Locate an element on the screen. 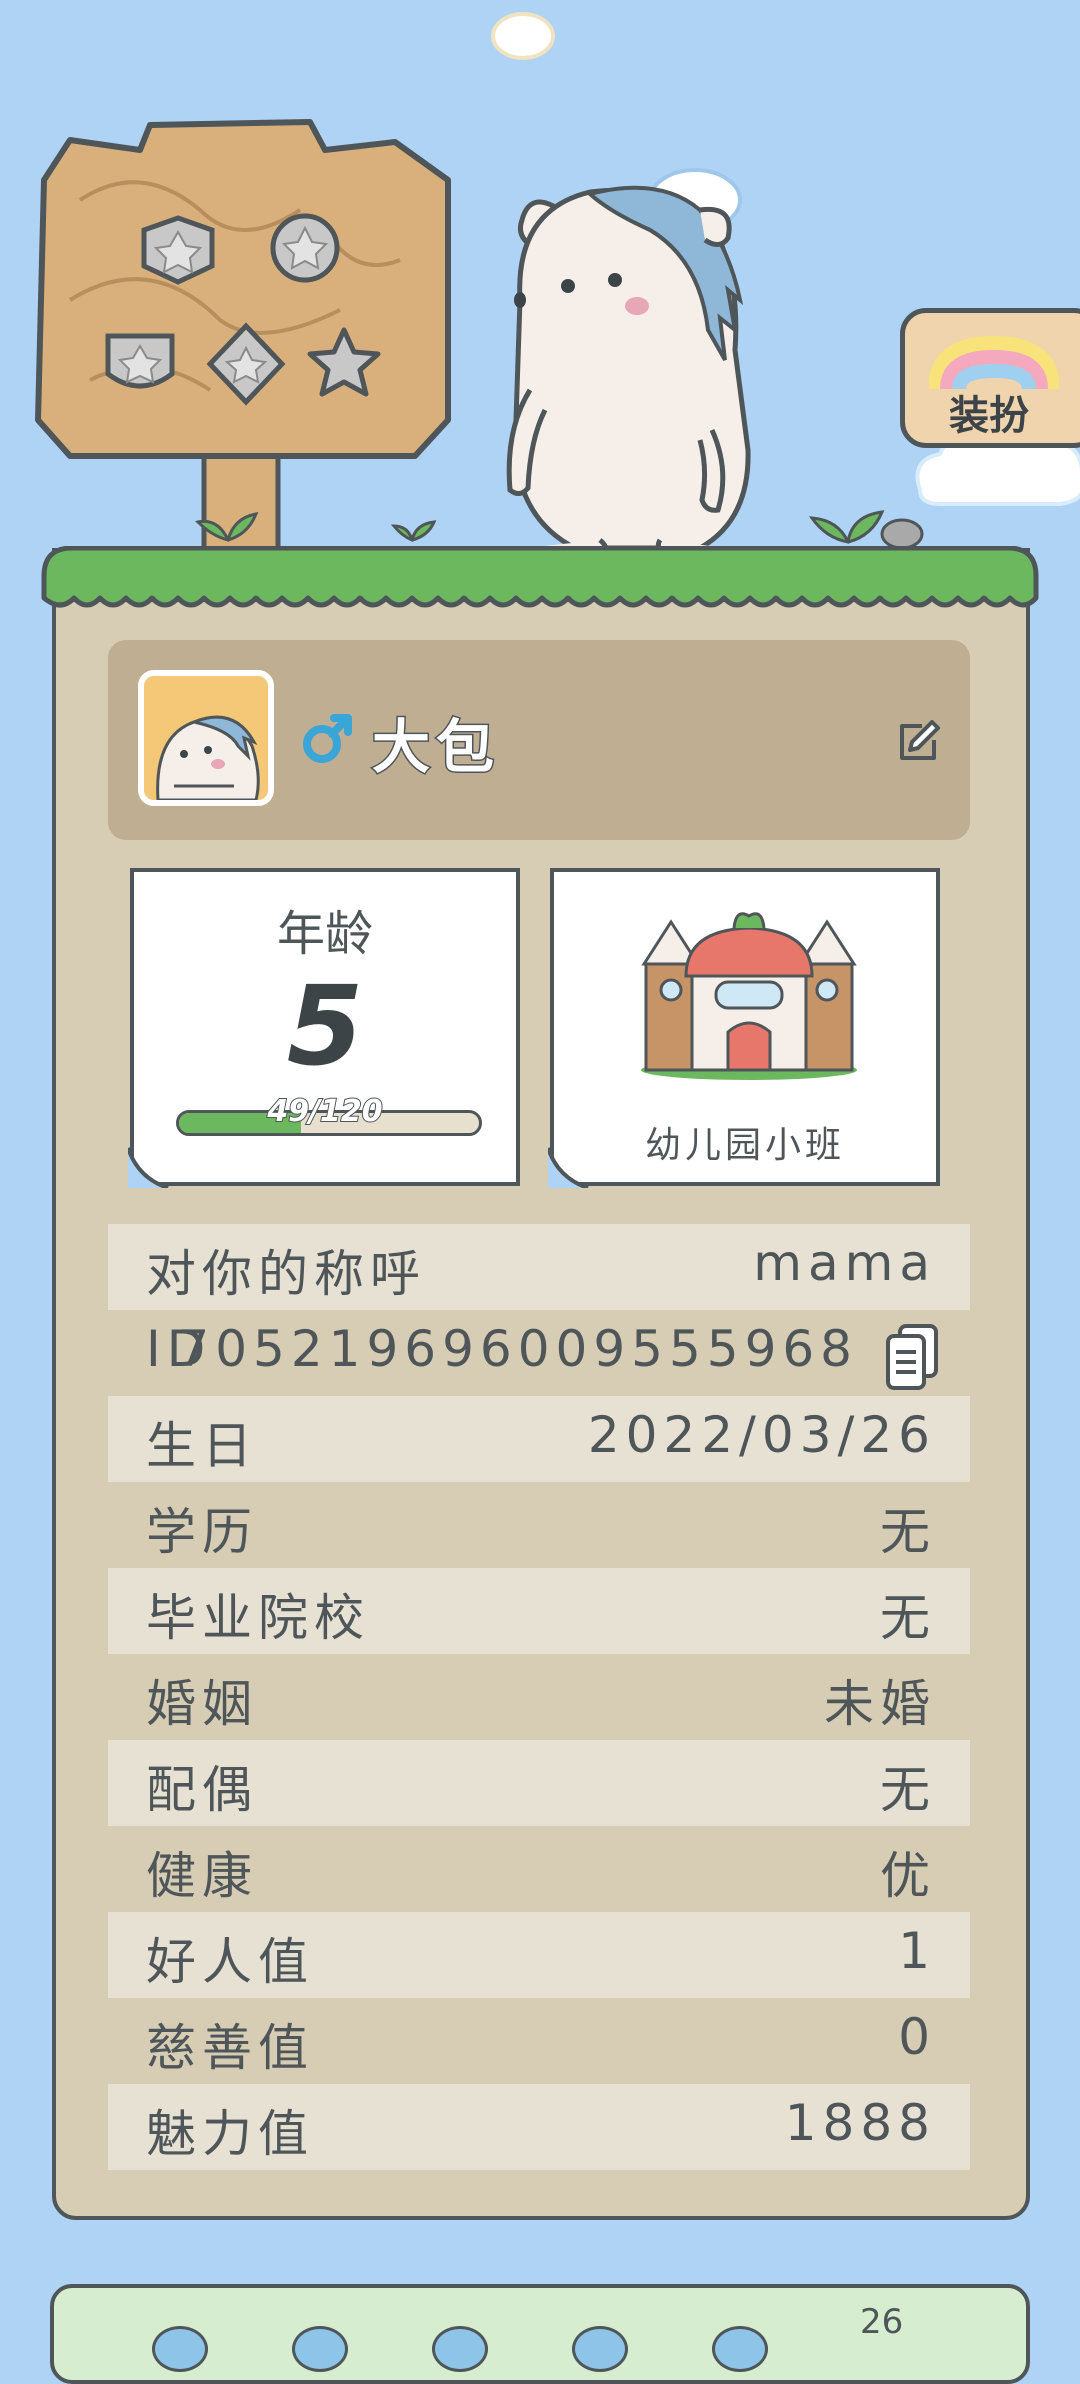  info-label: 好人值 is located at coordinates (230, 1962).